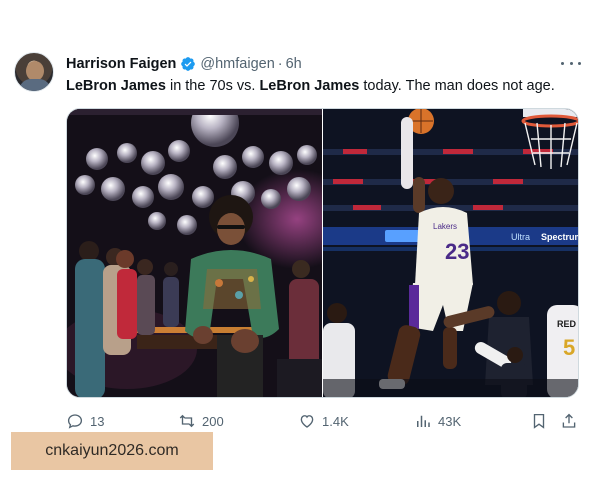 The image size is (600, 480). I want to click on views-button: 43K, so click(437, 421).